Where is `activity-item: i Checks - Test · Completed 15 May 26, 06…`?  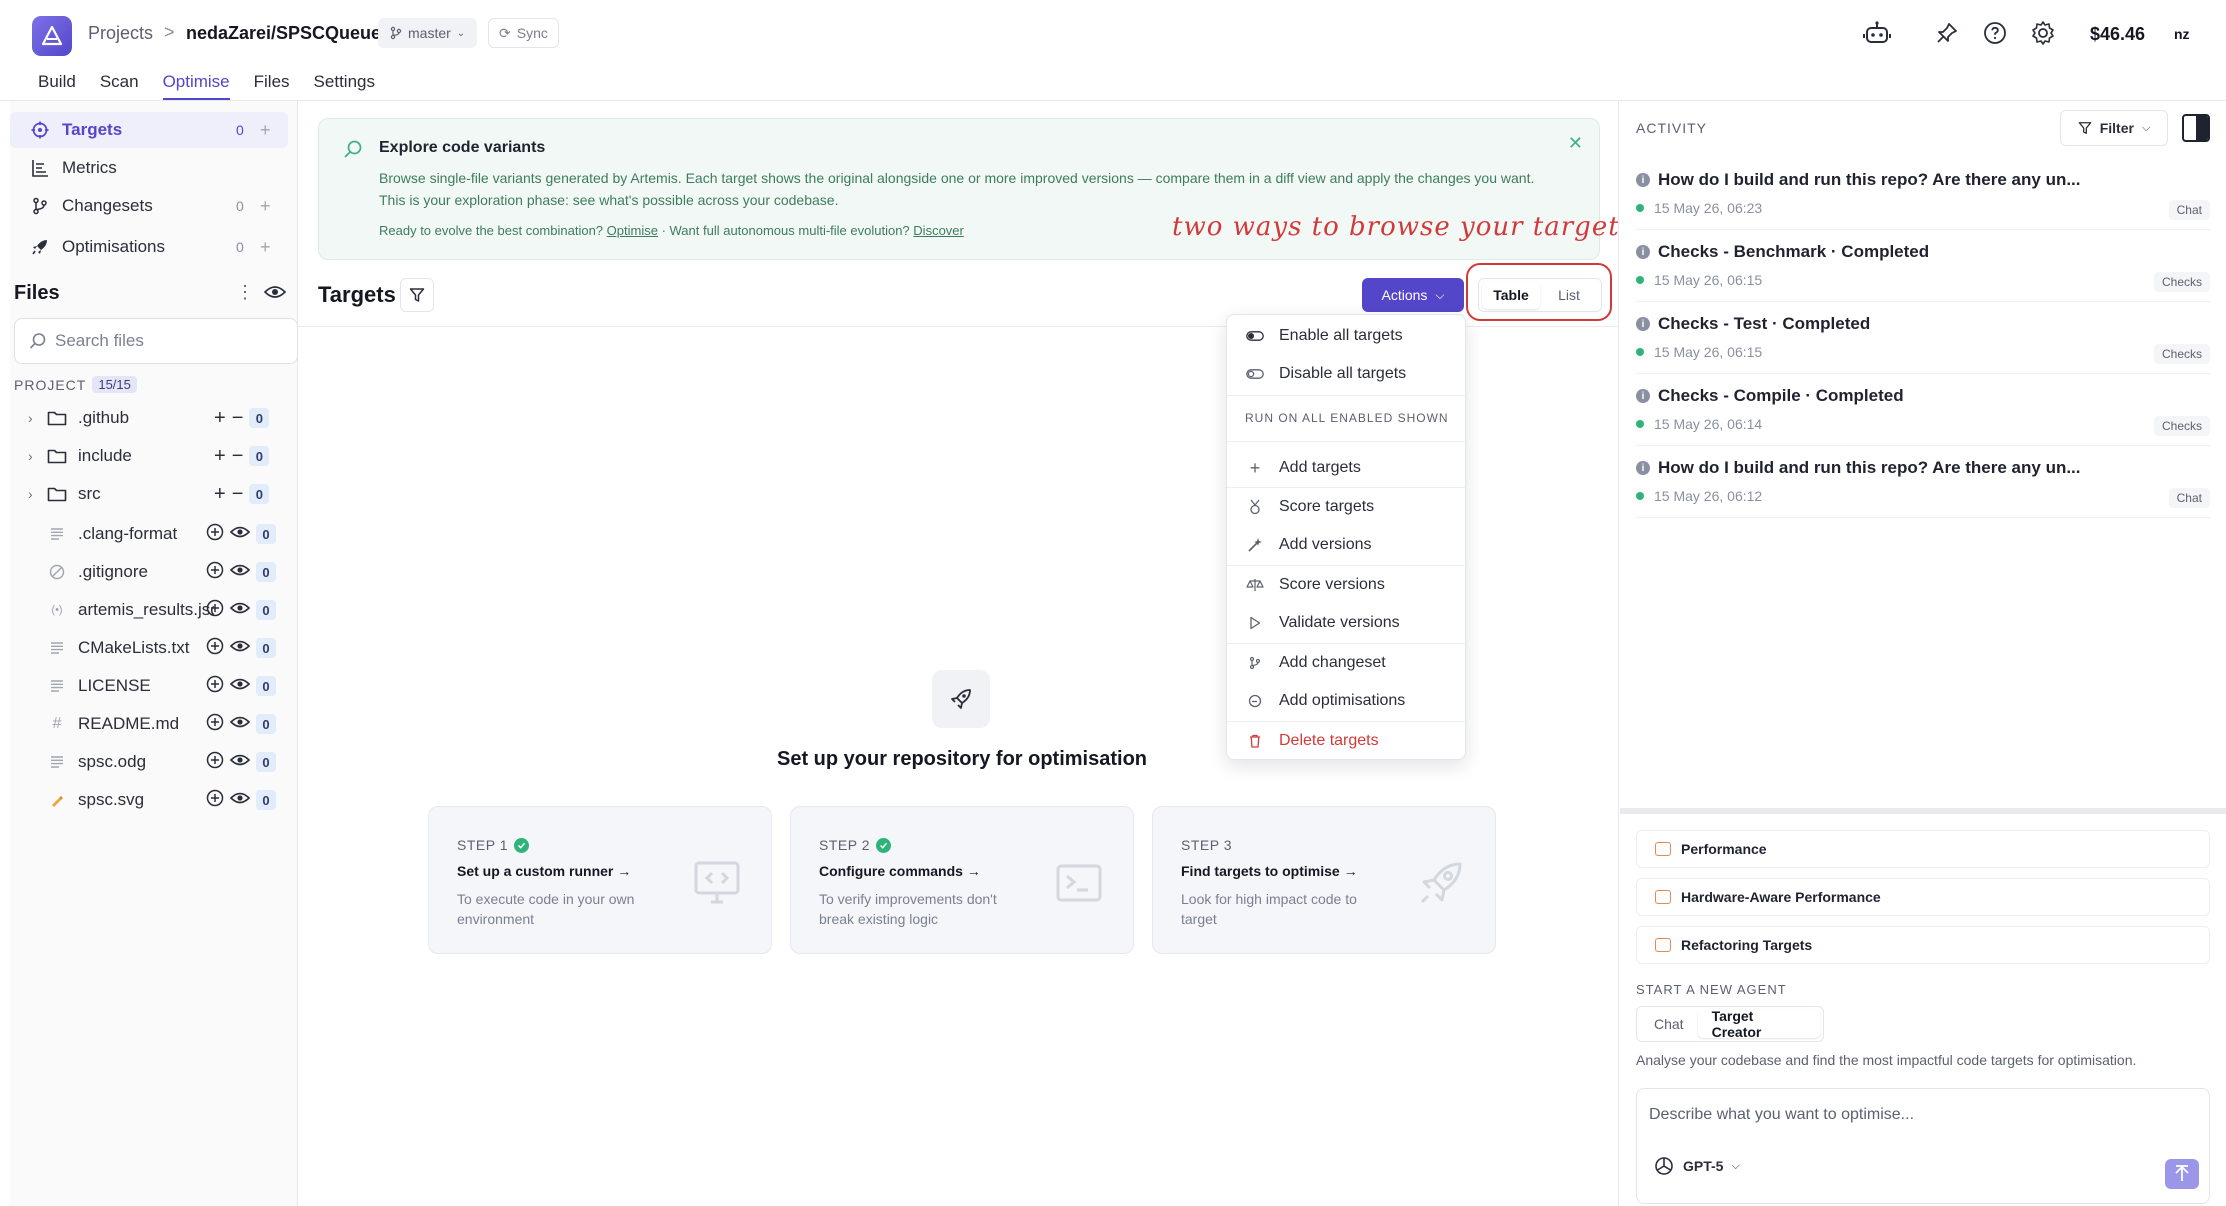 activity-item: i Checks - Test · Completed 15 May 26, 06… is located at coordinates (1923, 341).